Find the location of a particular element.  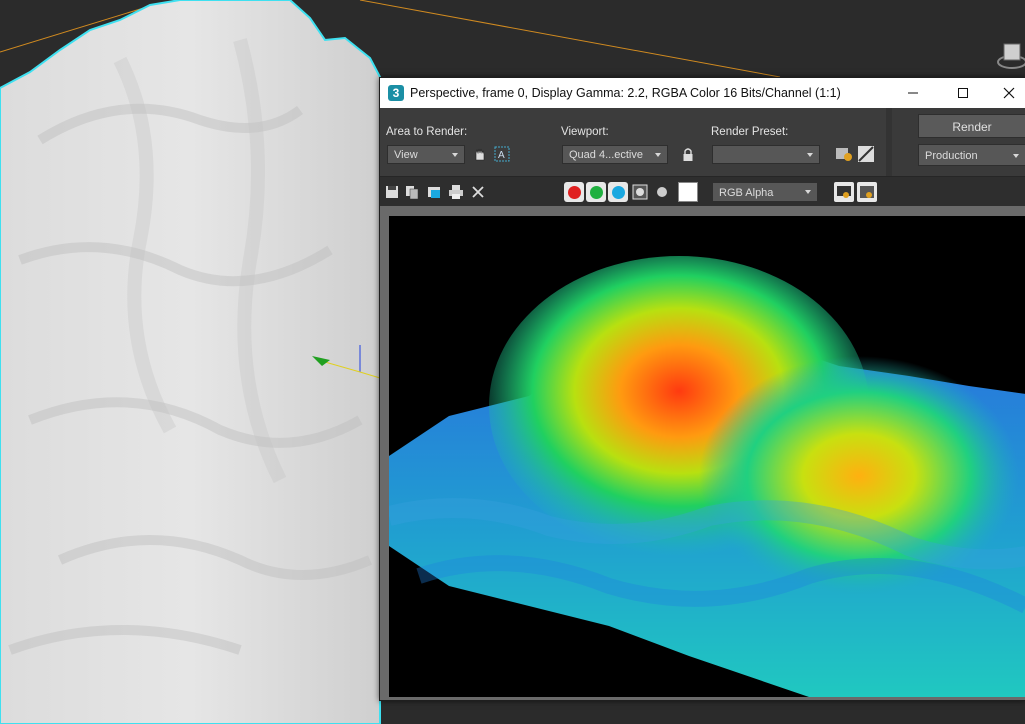

display-channel-dropdown: RGB Alpha is located at coordinates (765, 192).